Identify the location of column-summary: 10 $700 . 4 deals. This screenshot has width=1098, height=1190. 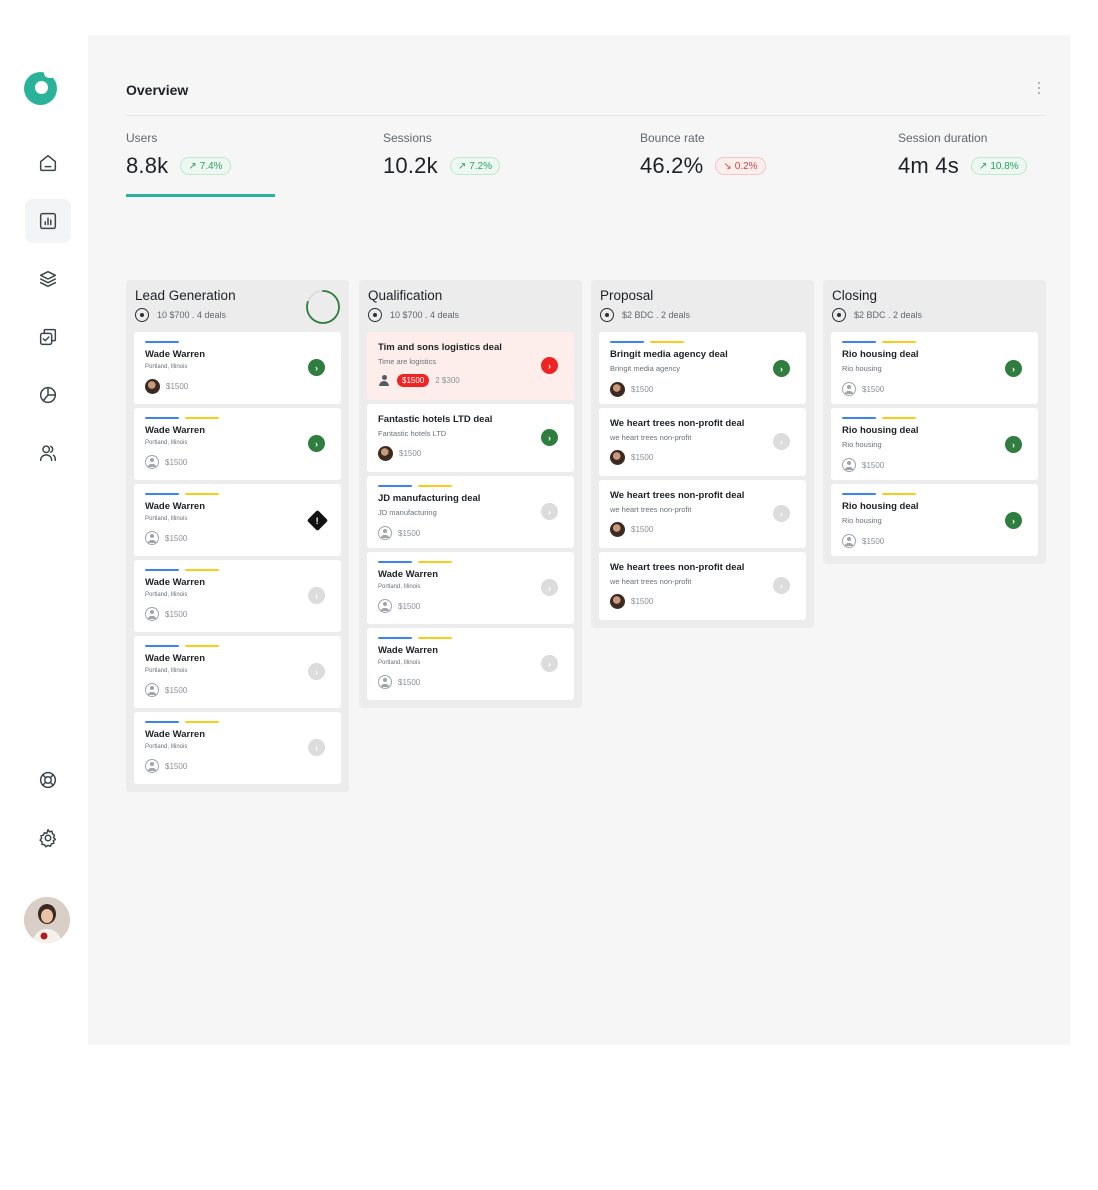
(425, 315).